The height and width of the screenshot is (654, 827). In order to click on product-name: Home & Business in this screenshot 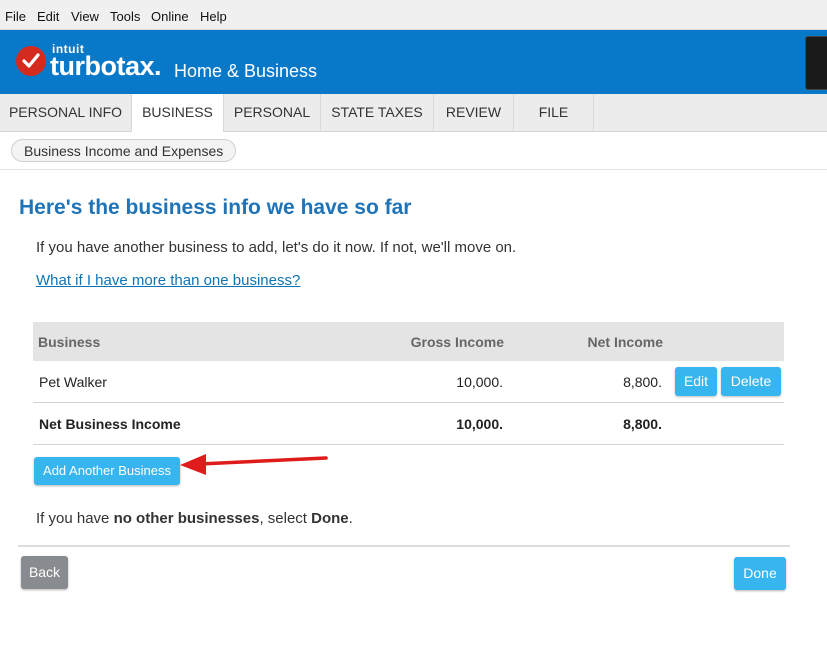, I will do `click(246, 71)`.